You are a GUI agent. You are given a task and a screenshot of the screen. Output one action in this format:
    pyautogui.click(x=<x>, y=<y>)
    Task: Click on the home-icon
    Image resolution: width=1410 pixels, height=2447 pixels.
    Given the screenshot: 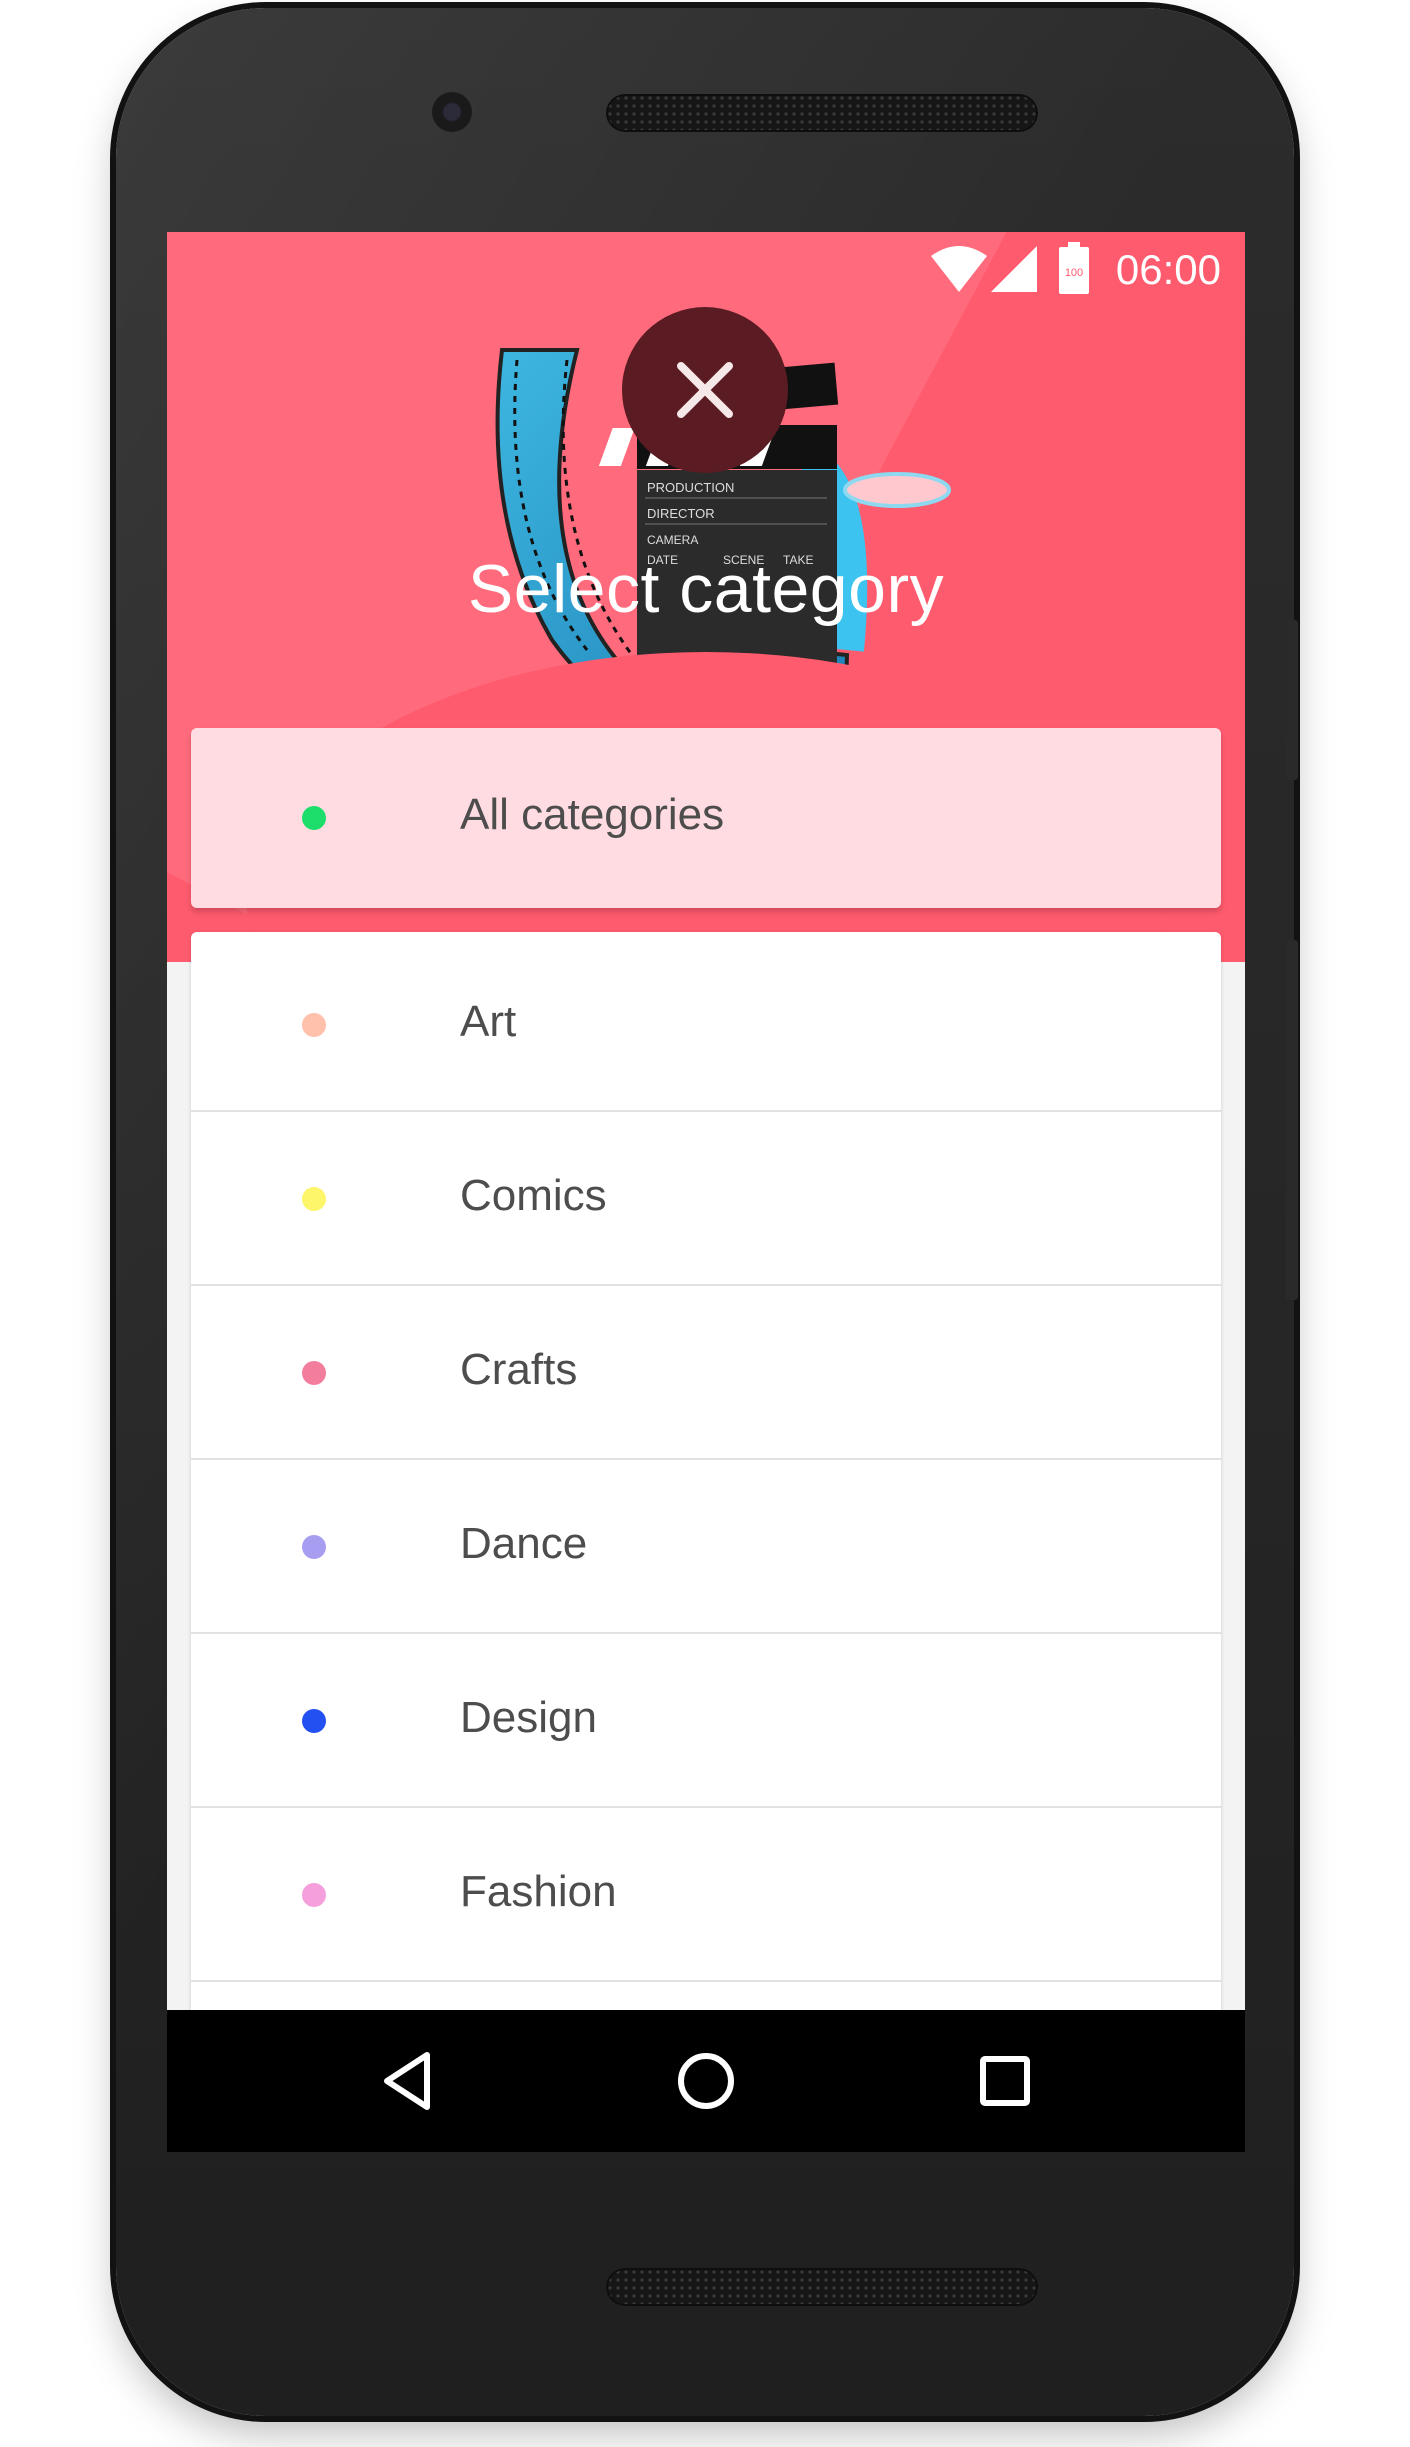 What is the action you would take?
    pyautogui.click(x=706, y=2081)
    